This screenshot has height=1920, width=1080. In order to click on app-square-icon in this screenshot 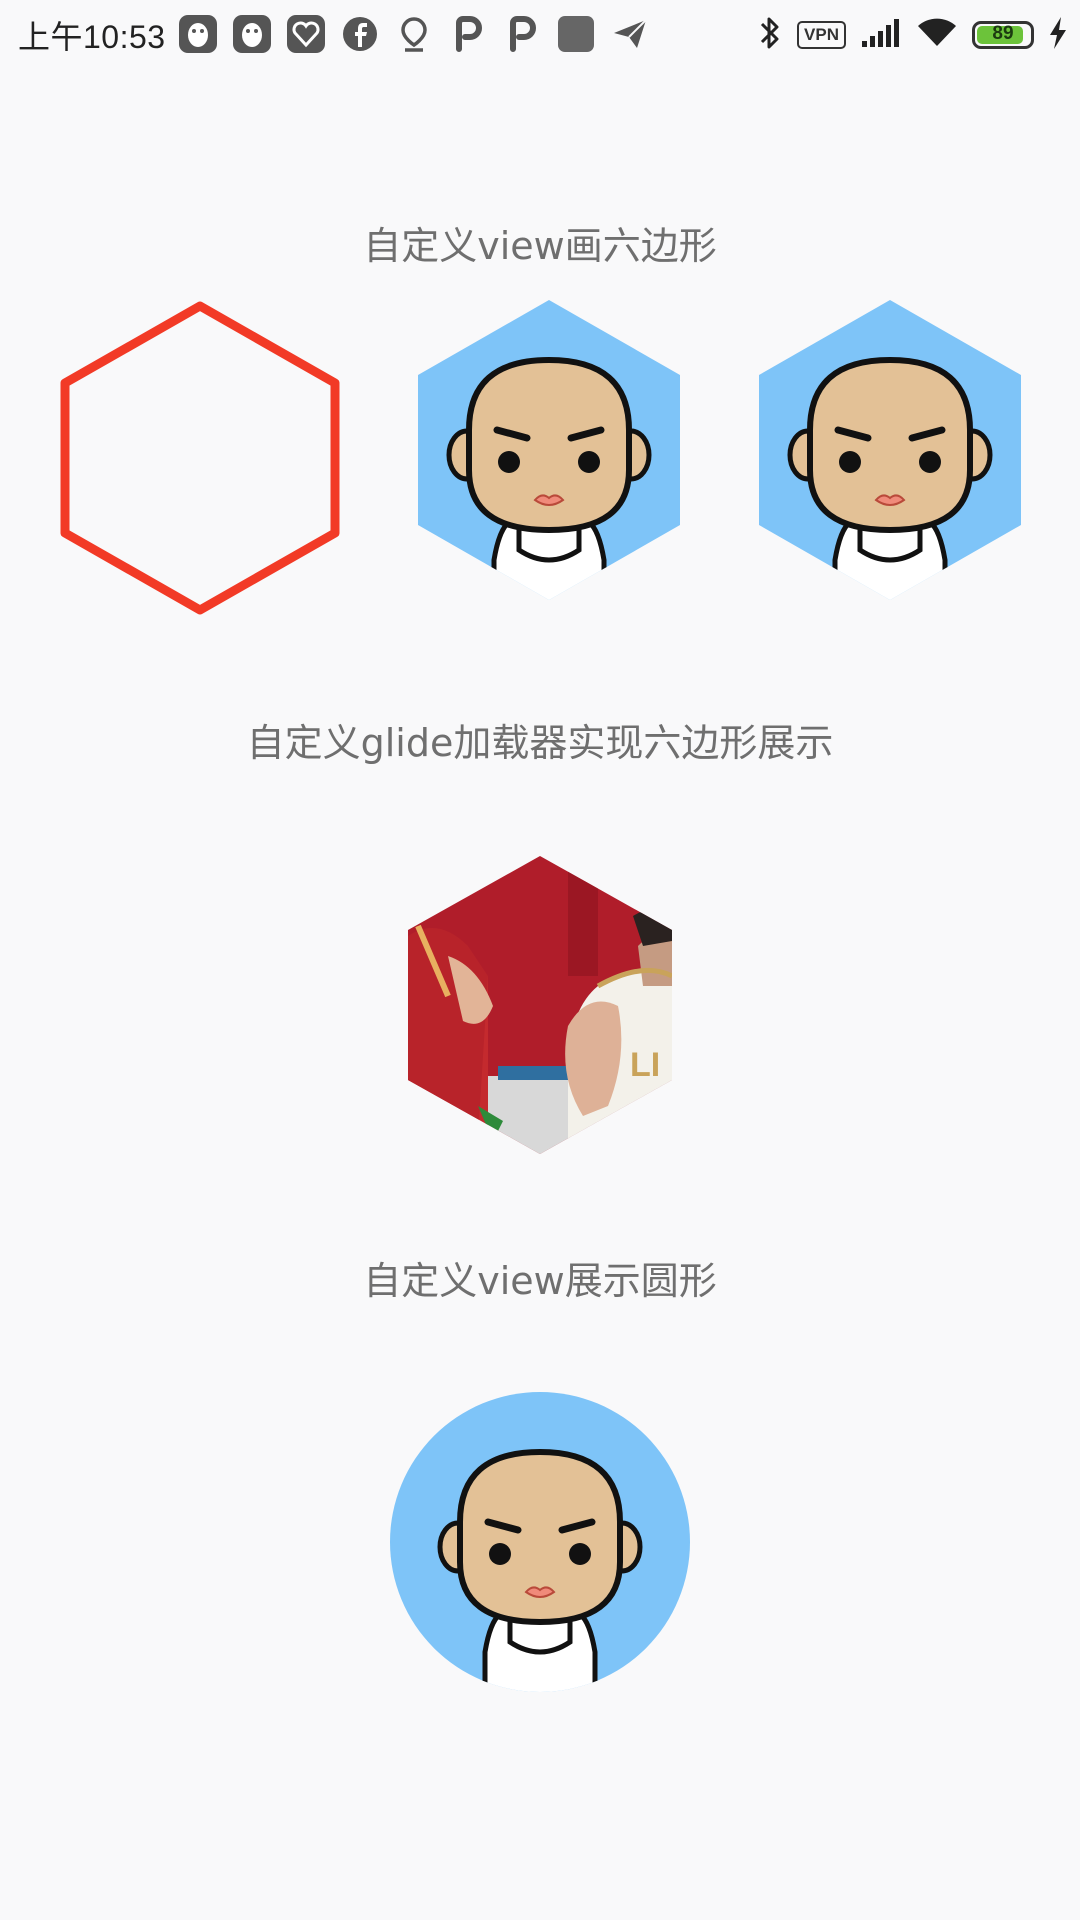, I will do `click(576, 34)`.